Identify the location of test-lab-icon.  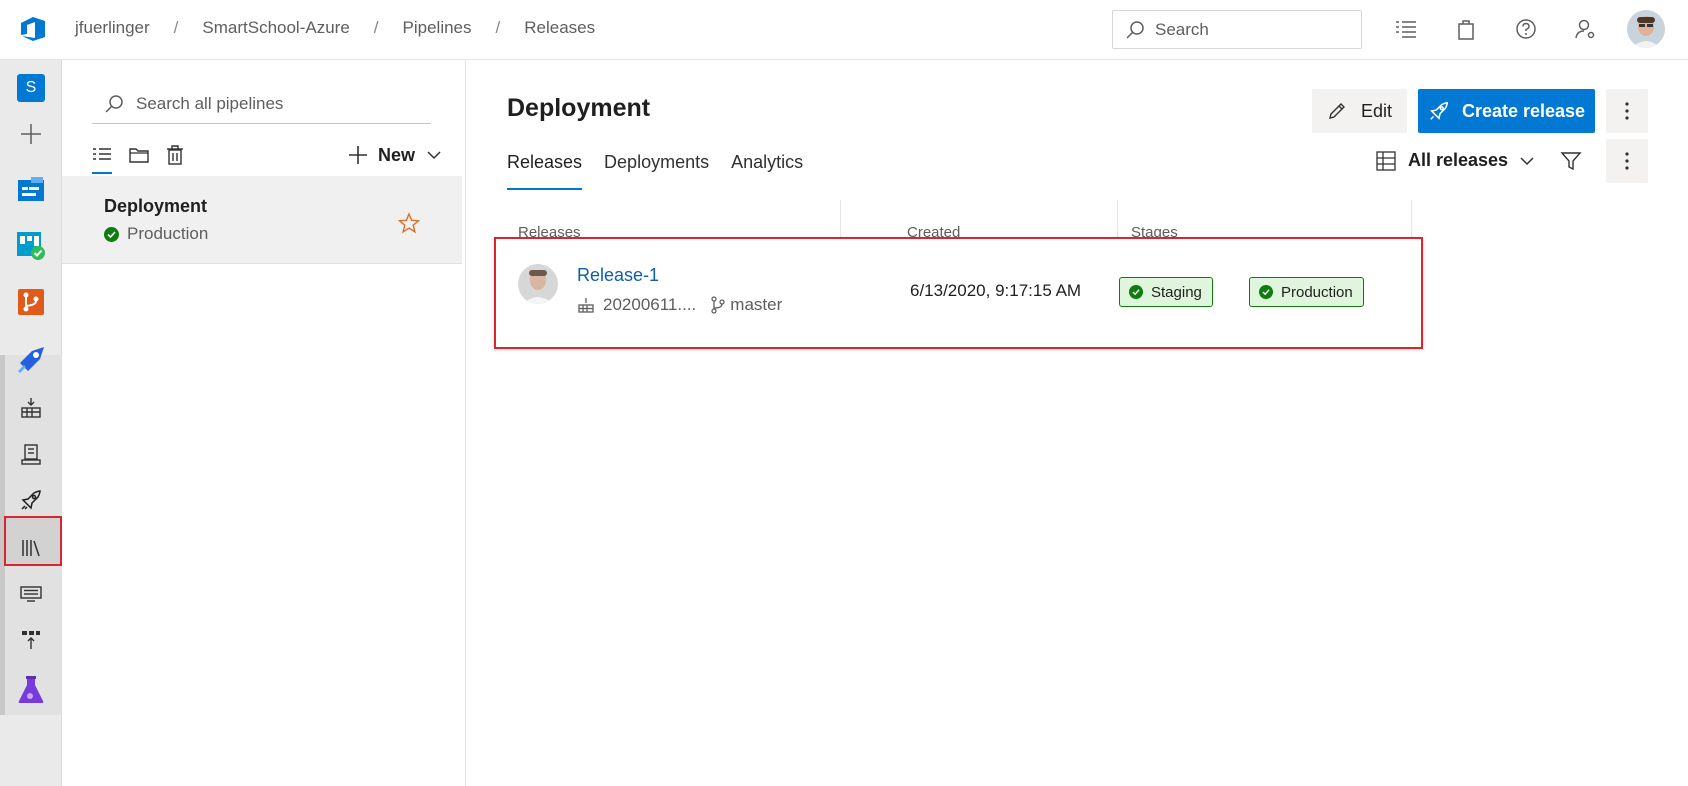
(31, 690).